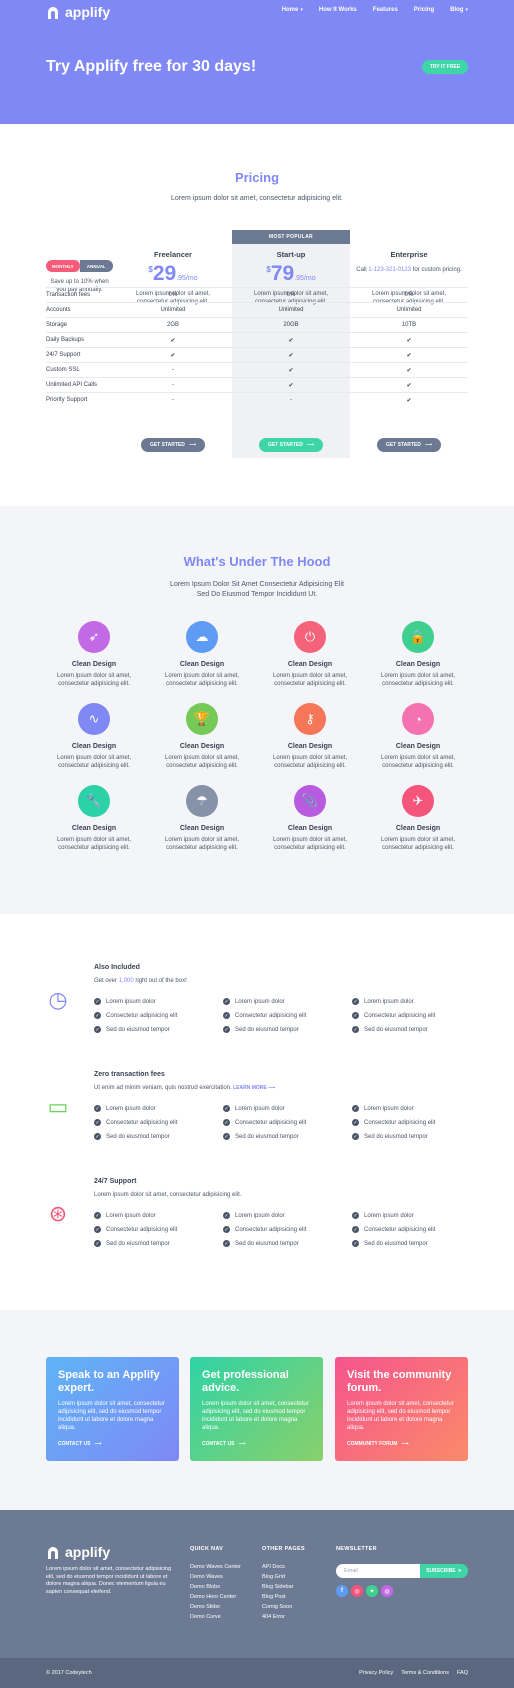 The image size is (514, 1688). What do you see at coordinates (53, 1553) in the screenshot?
I see `logo-mark-icon` at bounding box center [53, 1553].